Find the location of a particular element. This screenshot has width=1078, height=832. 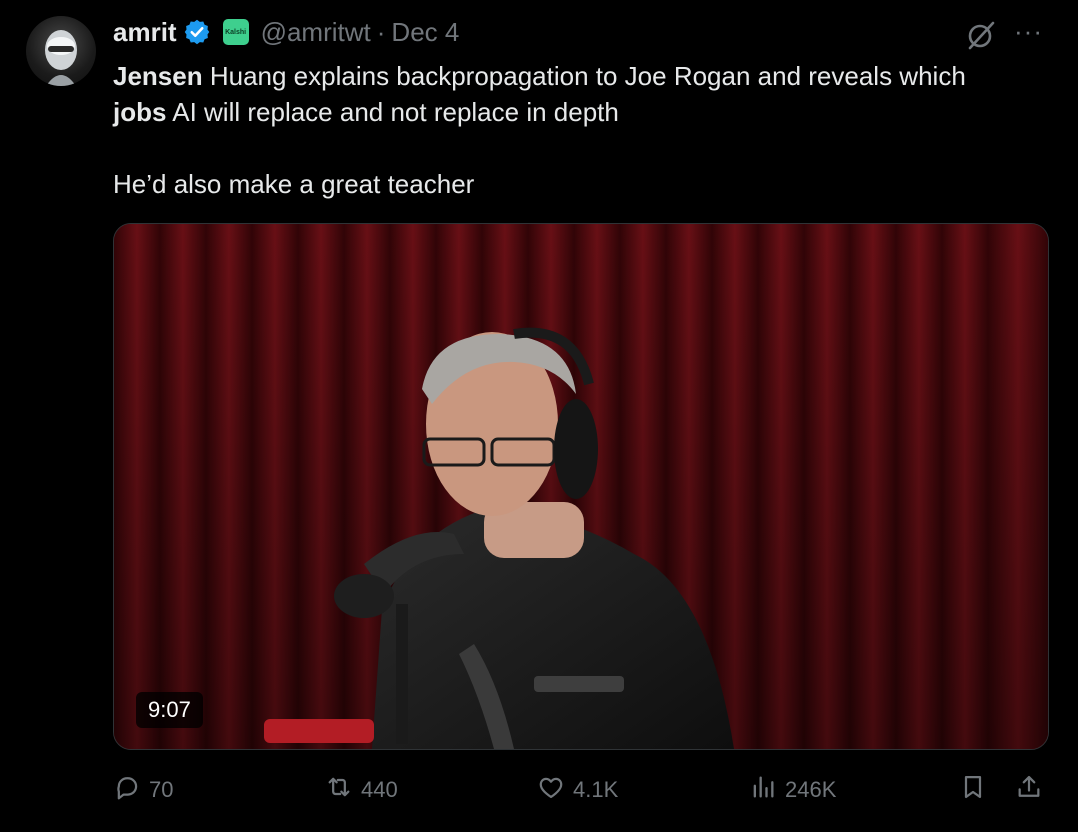

post-line-3: He’d also make a great teacher is located at coordinates (294, 184).